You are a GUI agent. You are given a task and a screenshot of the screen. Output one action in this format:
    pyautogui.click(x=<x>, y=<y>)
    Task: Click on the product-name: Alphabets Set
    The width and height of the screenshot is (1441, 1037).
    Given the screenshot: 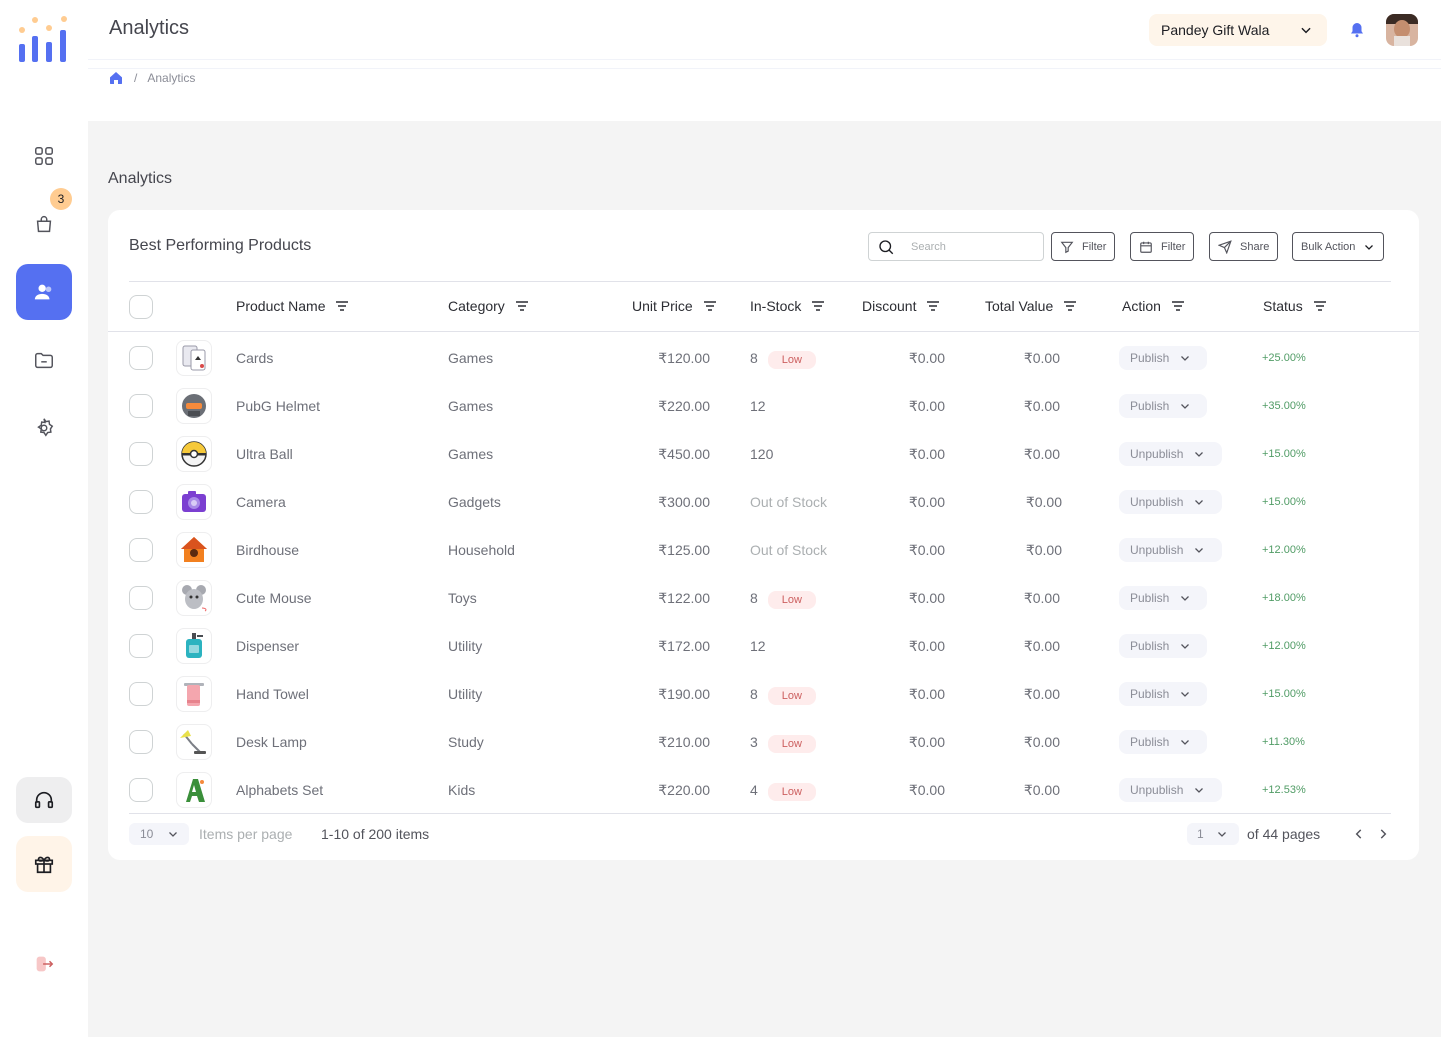 What is the action you would take?
    pyautogui.click(x=279, y=790)
    